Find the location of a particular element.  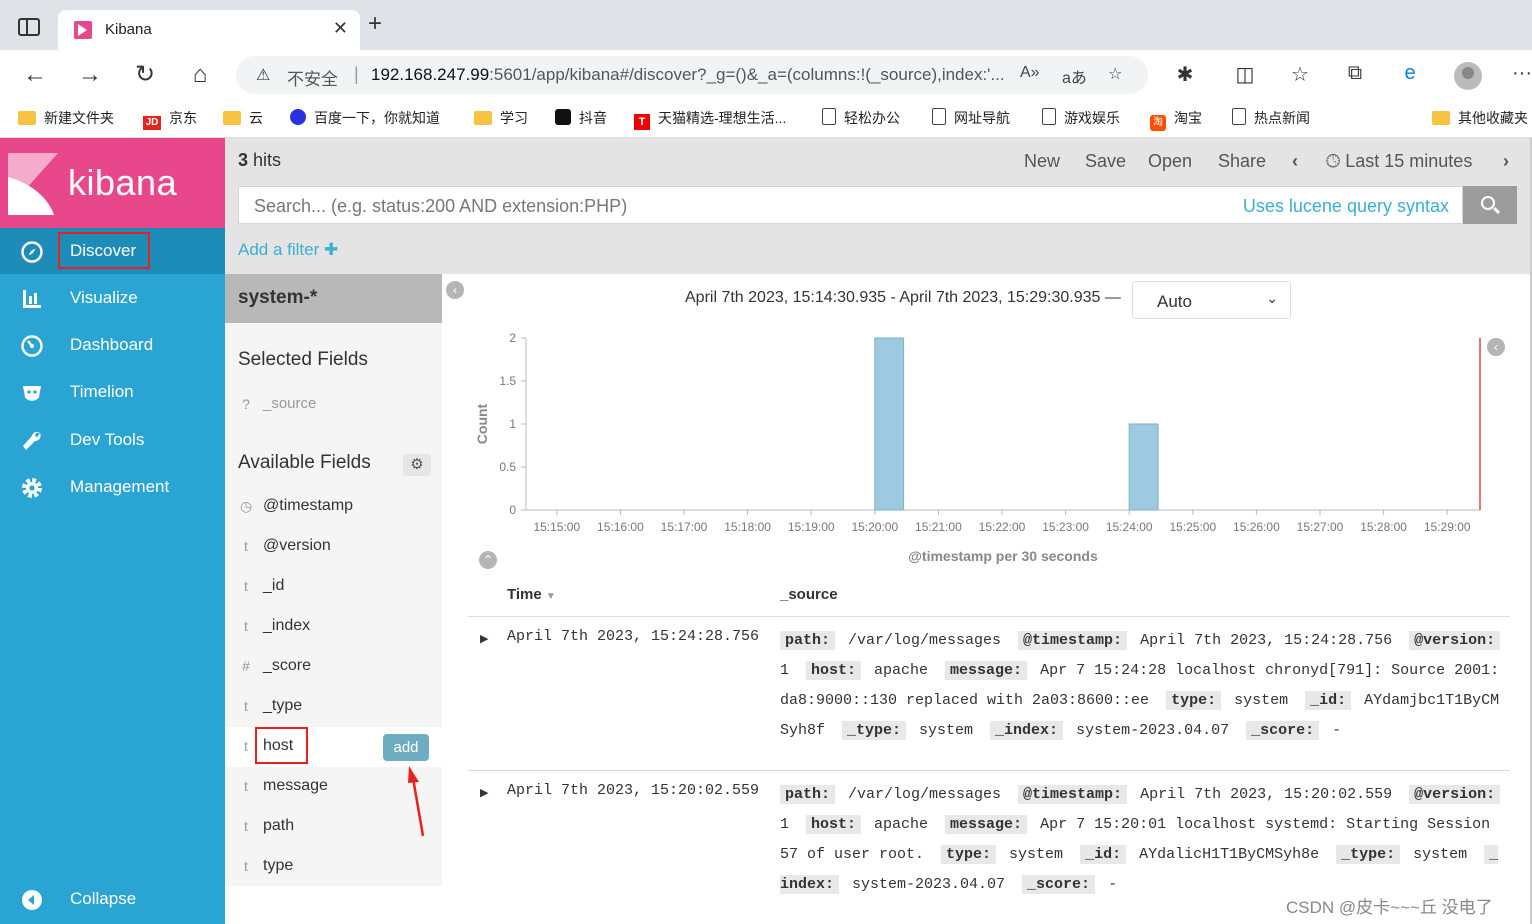

bookmark-item: 抖音 is located at coordinates (581, 118).